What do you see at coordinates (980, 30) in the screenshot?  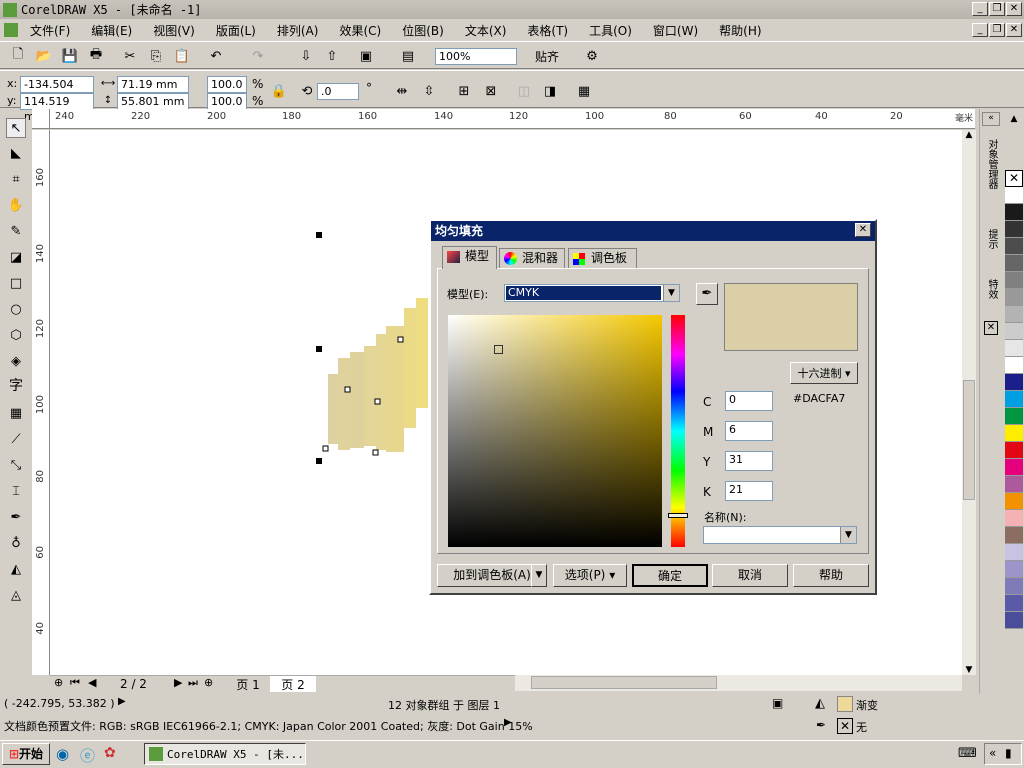 I see `doc-minimize-button: _` at bounding box center [980, 30].